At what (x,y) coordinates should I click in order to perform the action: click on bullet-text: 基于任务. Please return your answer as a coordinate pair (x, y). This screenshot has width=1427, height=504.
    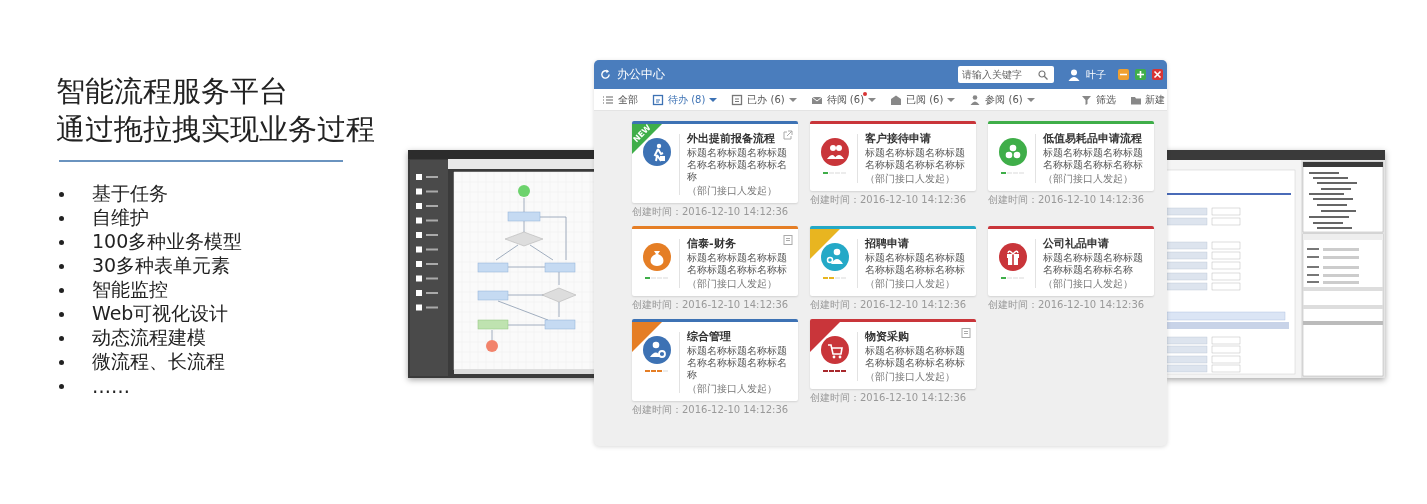
    Looking at the image, I should click on (130, 193).